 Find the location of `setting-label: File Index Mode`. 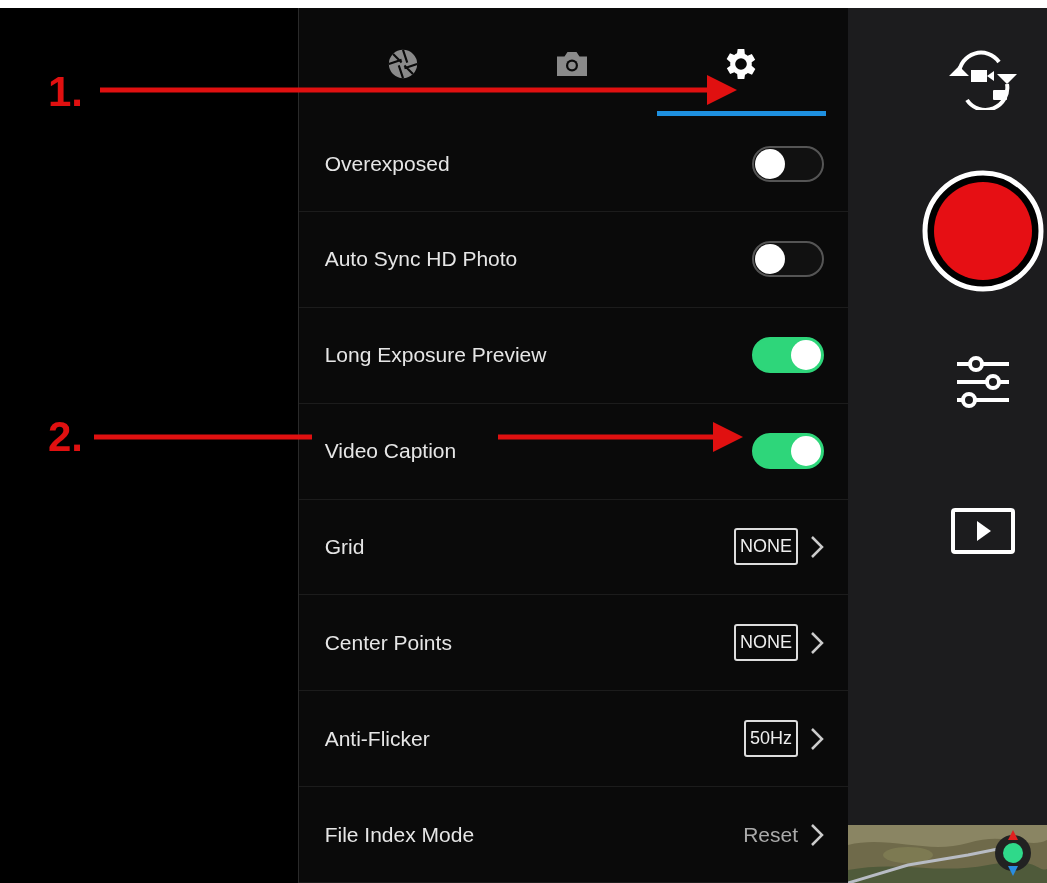

setting-label: File Index Mode is located at coordinates (400, 834).